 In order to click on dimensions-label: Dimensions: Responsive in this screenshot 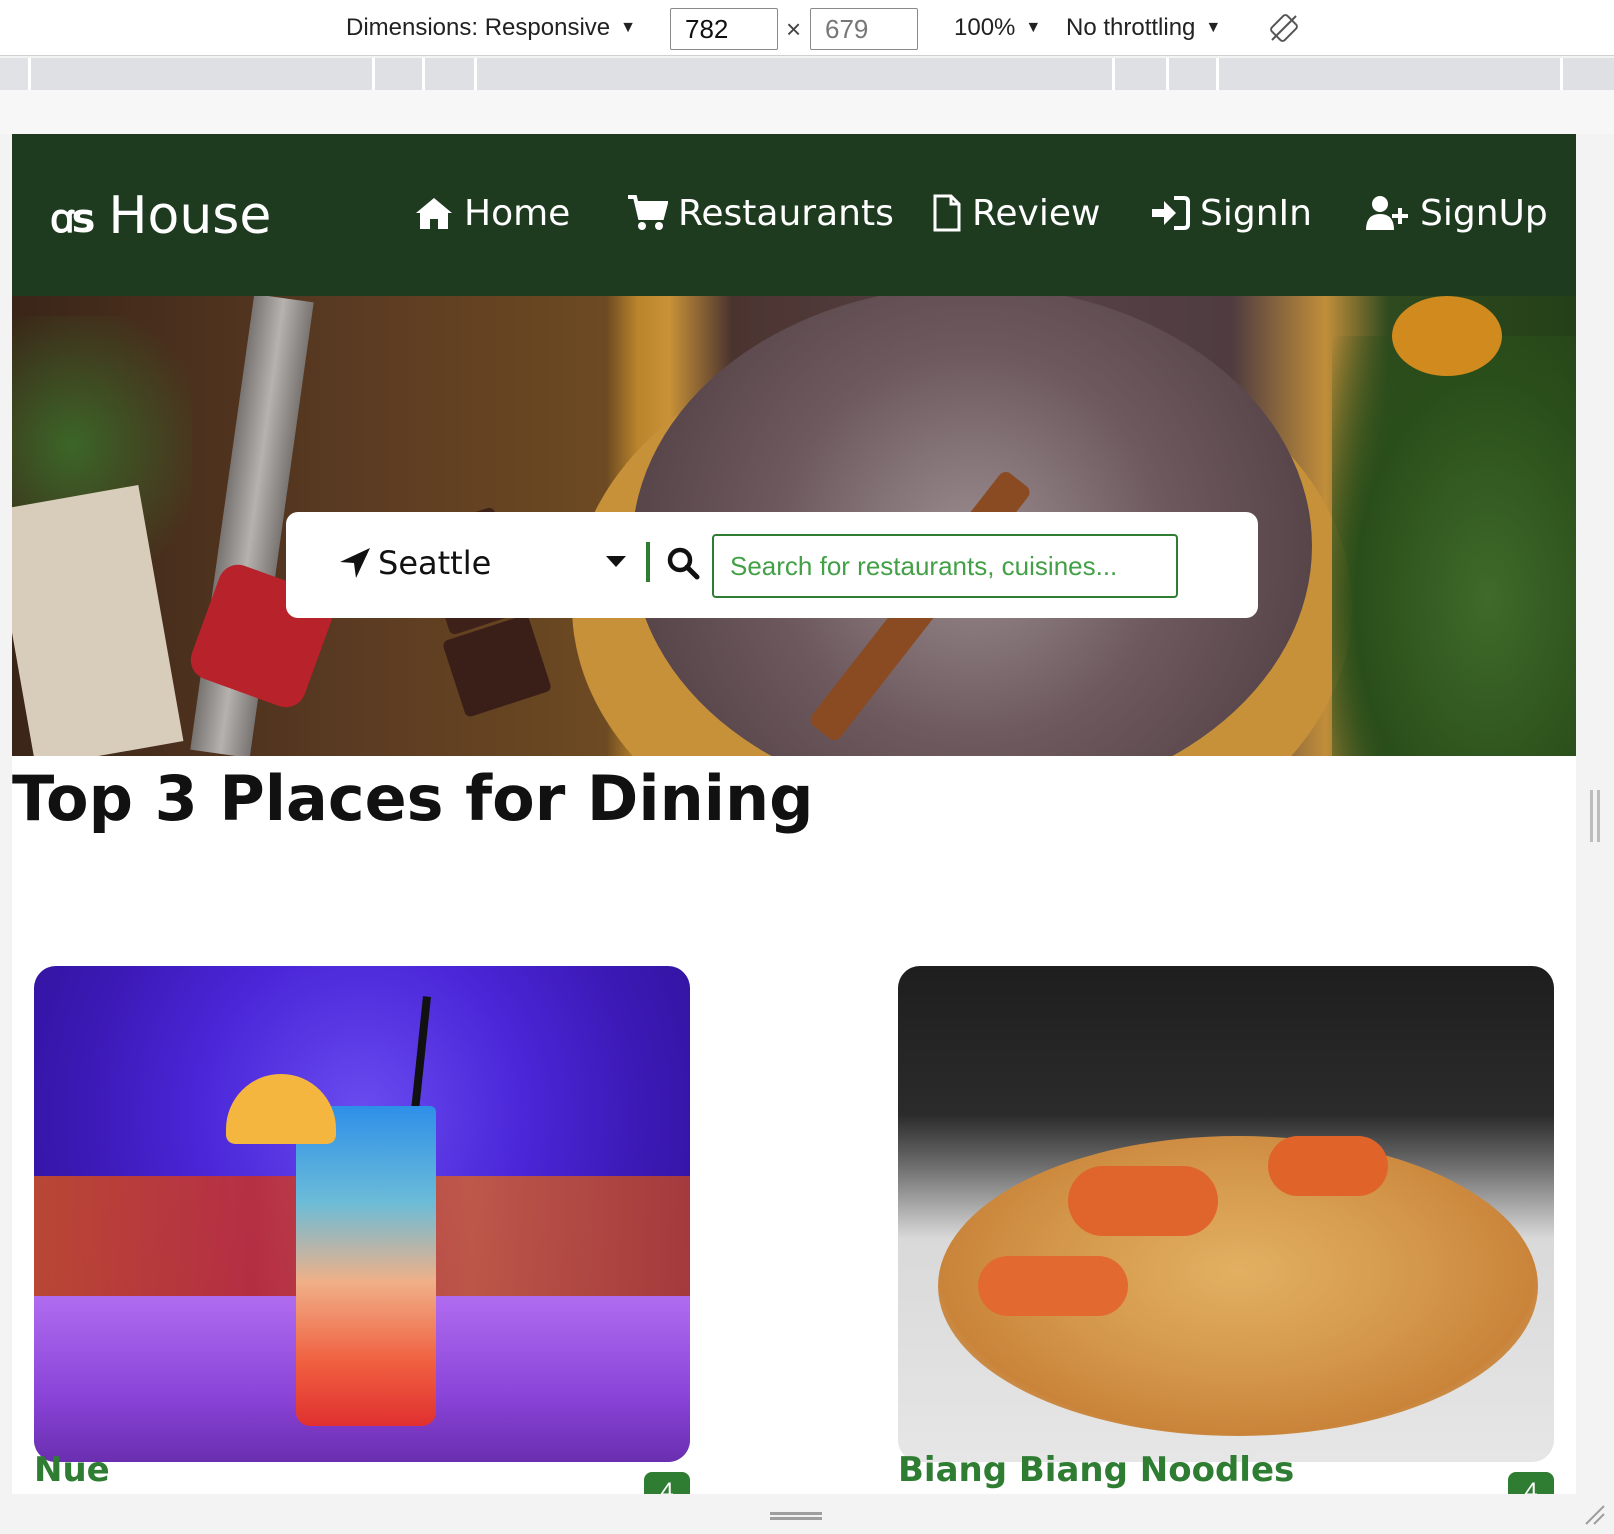, I will do `click(478, 27)`.